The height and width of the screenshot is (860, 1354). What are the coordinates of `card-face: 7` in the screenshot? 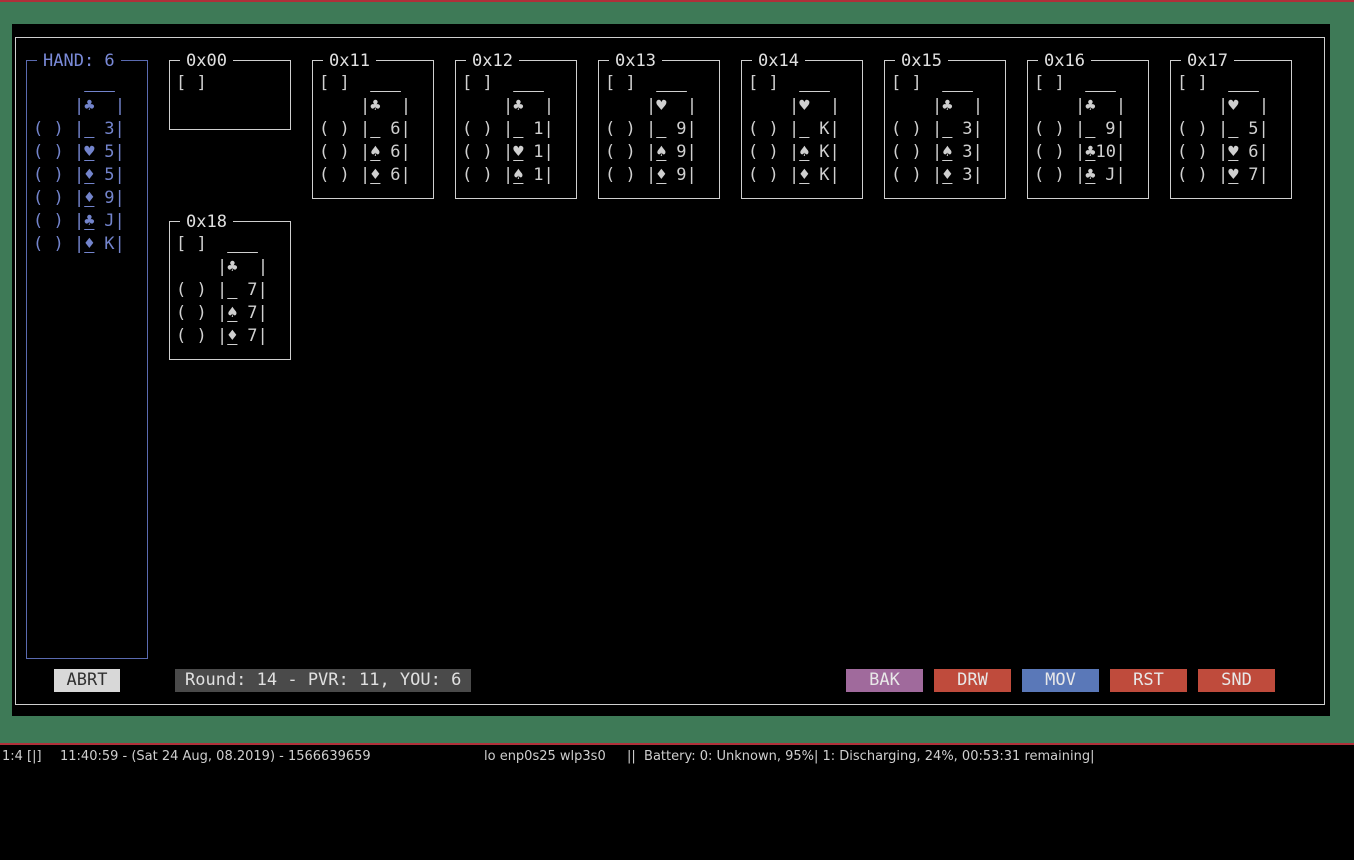 It's located at (242, 290).